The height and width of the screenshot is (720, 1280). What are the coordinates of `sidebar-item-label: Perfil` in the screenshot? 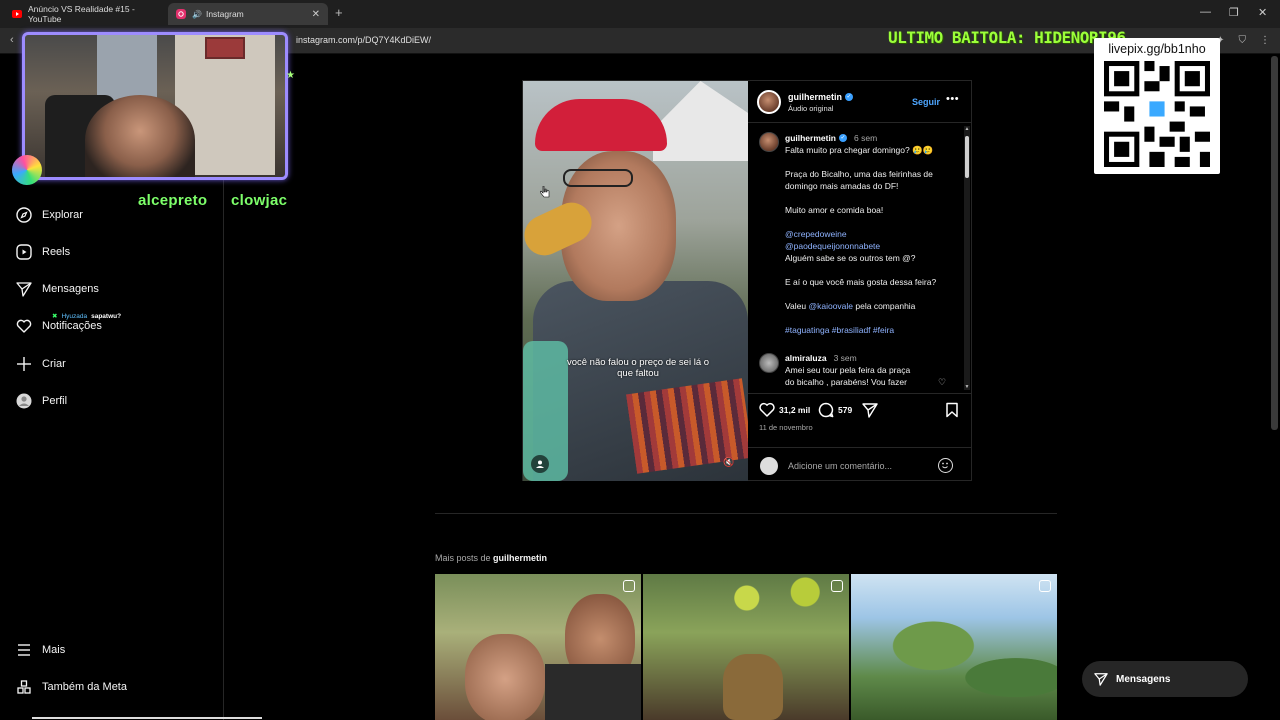 It's located at (55, 401).